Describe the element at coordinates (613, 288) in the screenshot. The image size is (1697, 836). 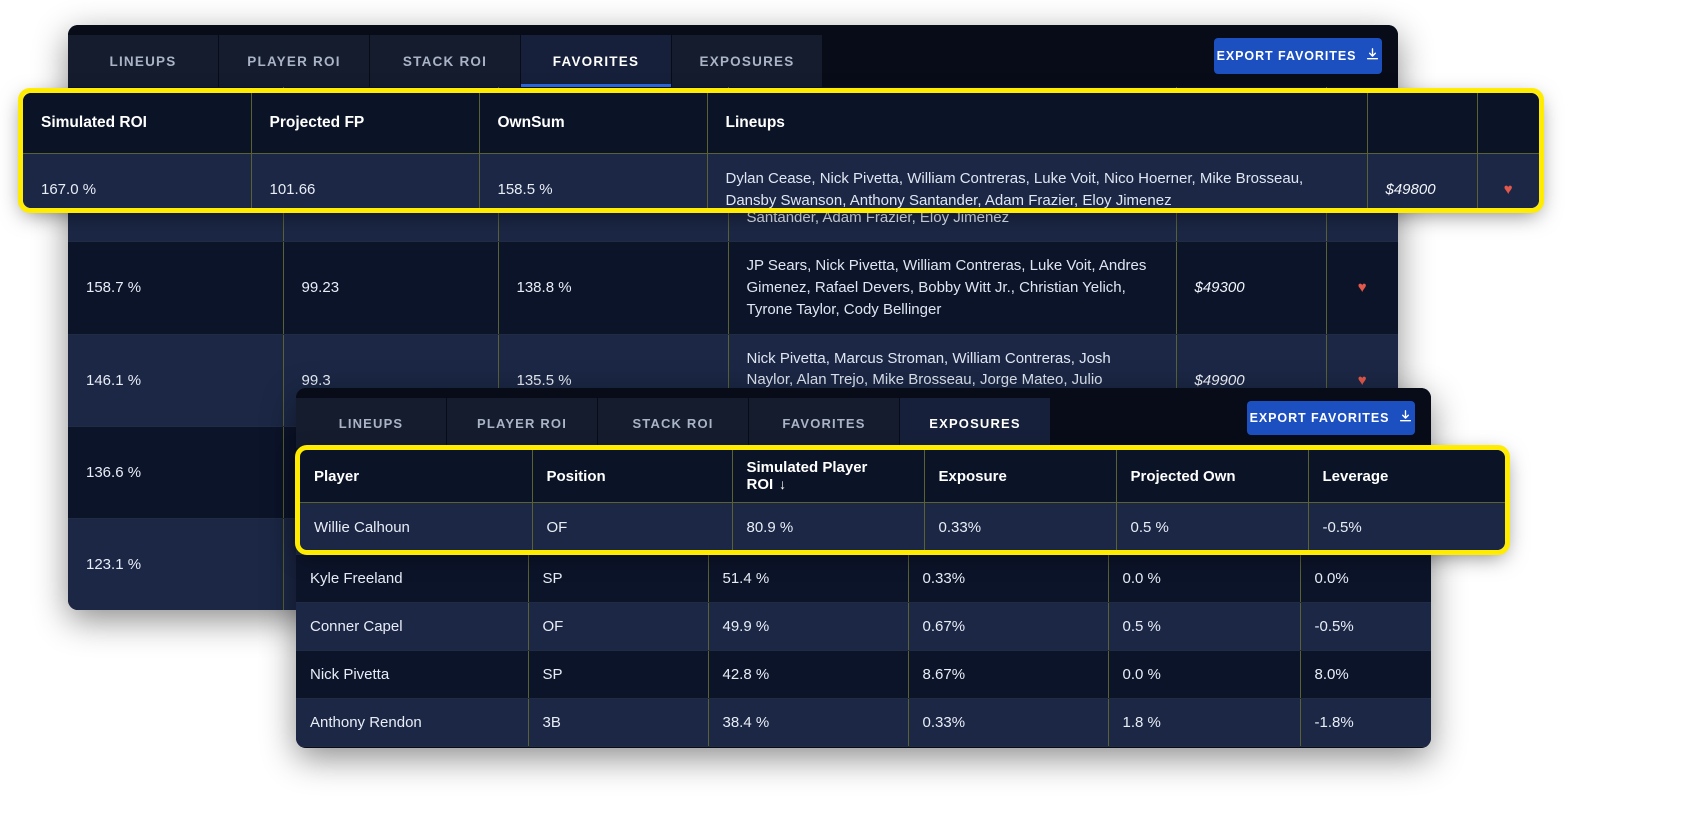
I see `cell-ownsum: 138.8 %` at that location.